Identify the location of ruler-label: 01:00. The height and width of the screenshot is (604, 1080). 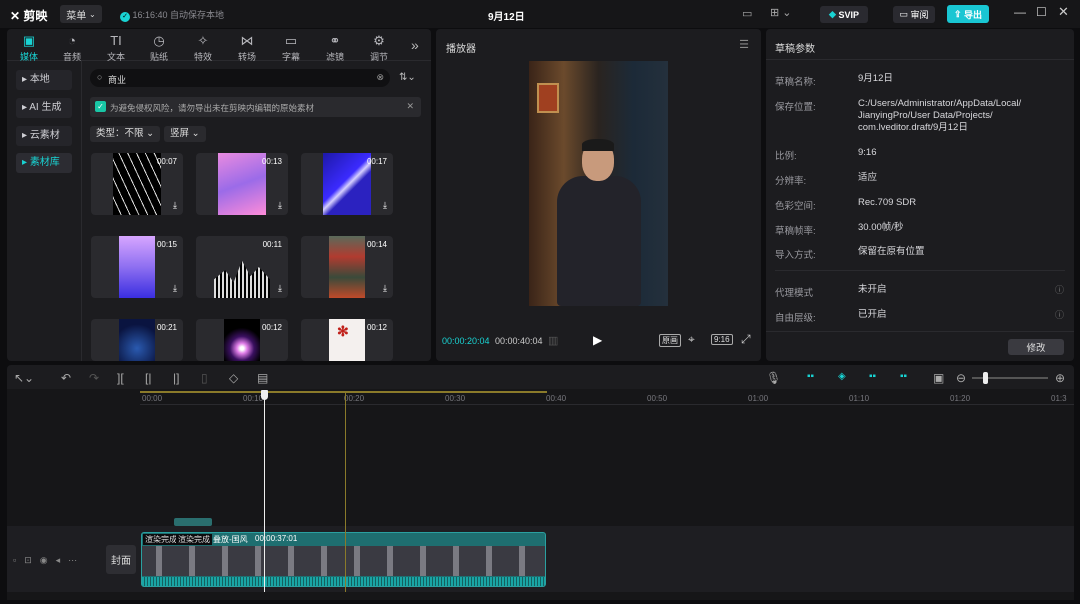
(758, 398).